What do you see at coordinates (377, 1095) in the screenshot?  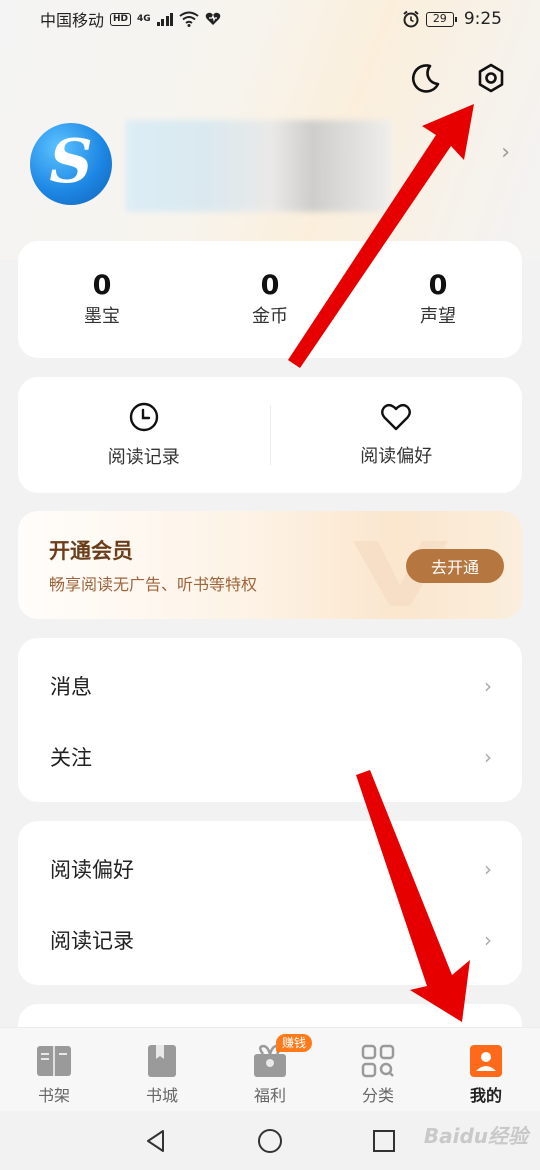 I see `tab-label: 分类` at bounding box center [377, 1095].